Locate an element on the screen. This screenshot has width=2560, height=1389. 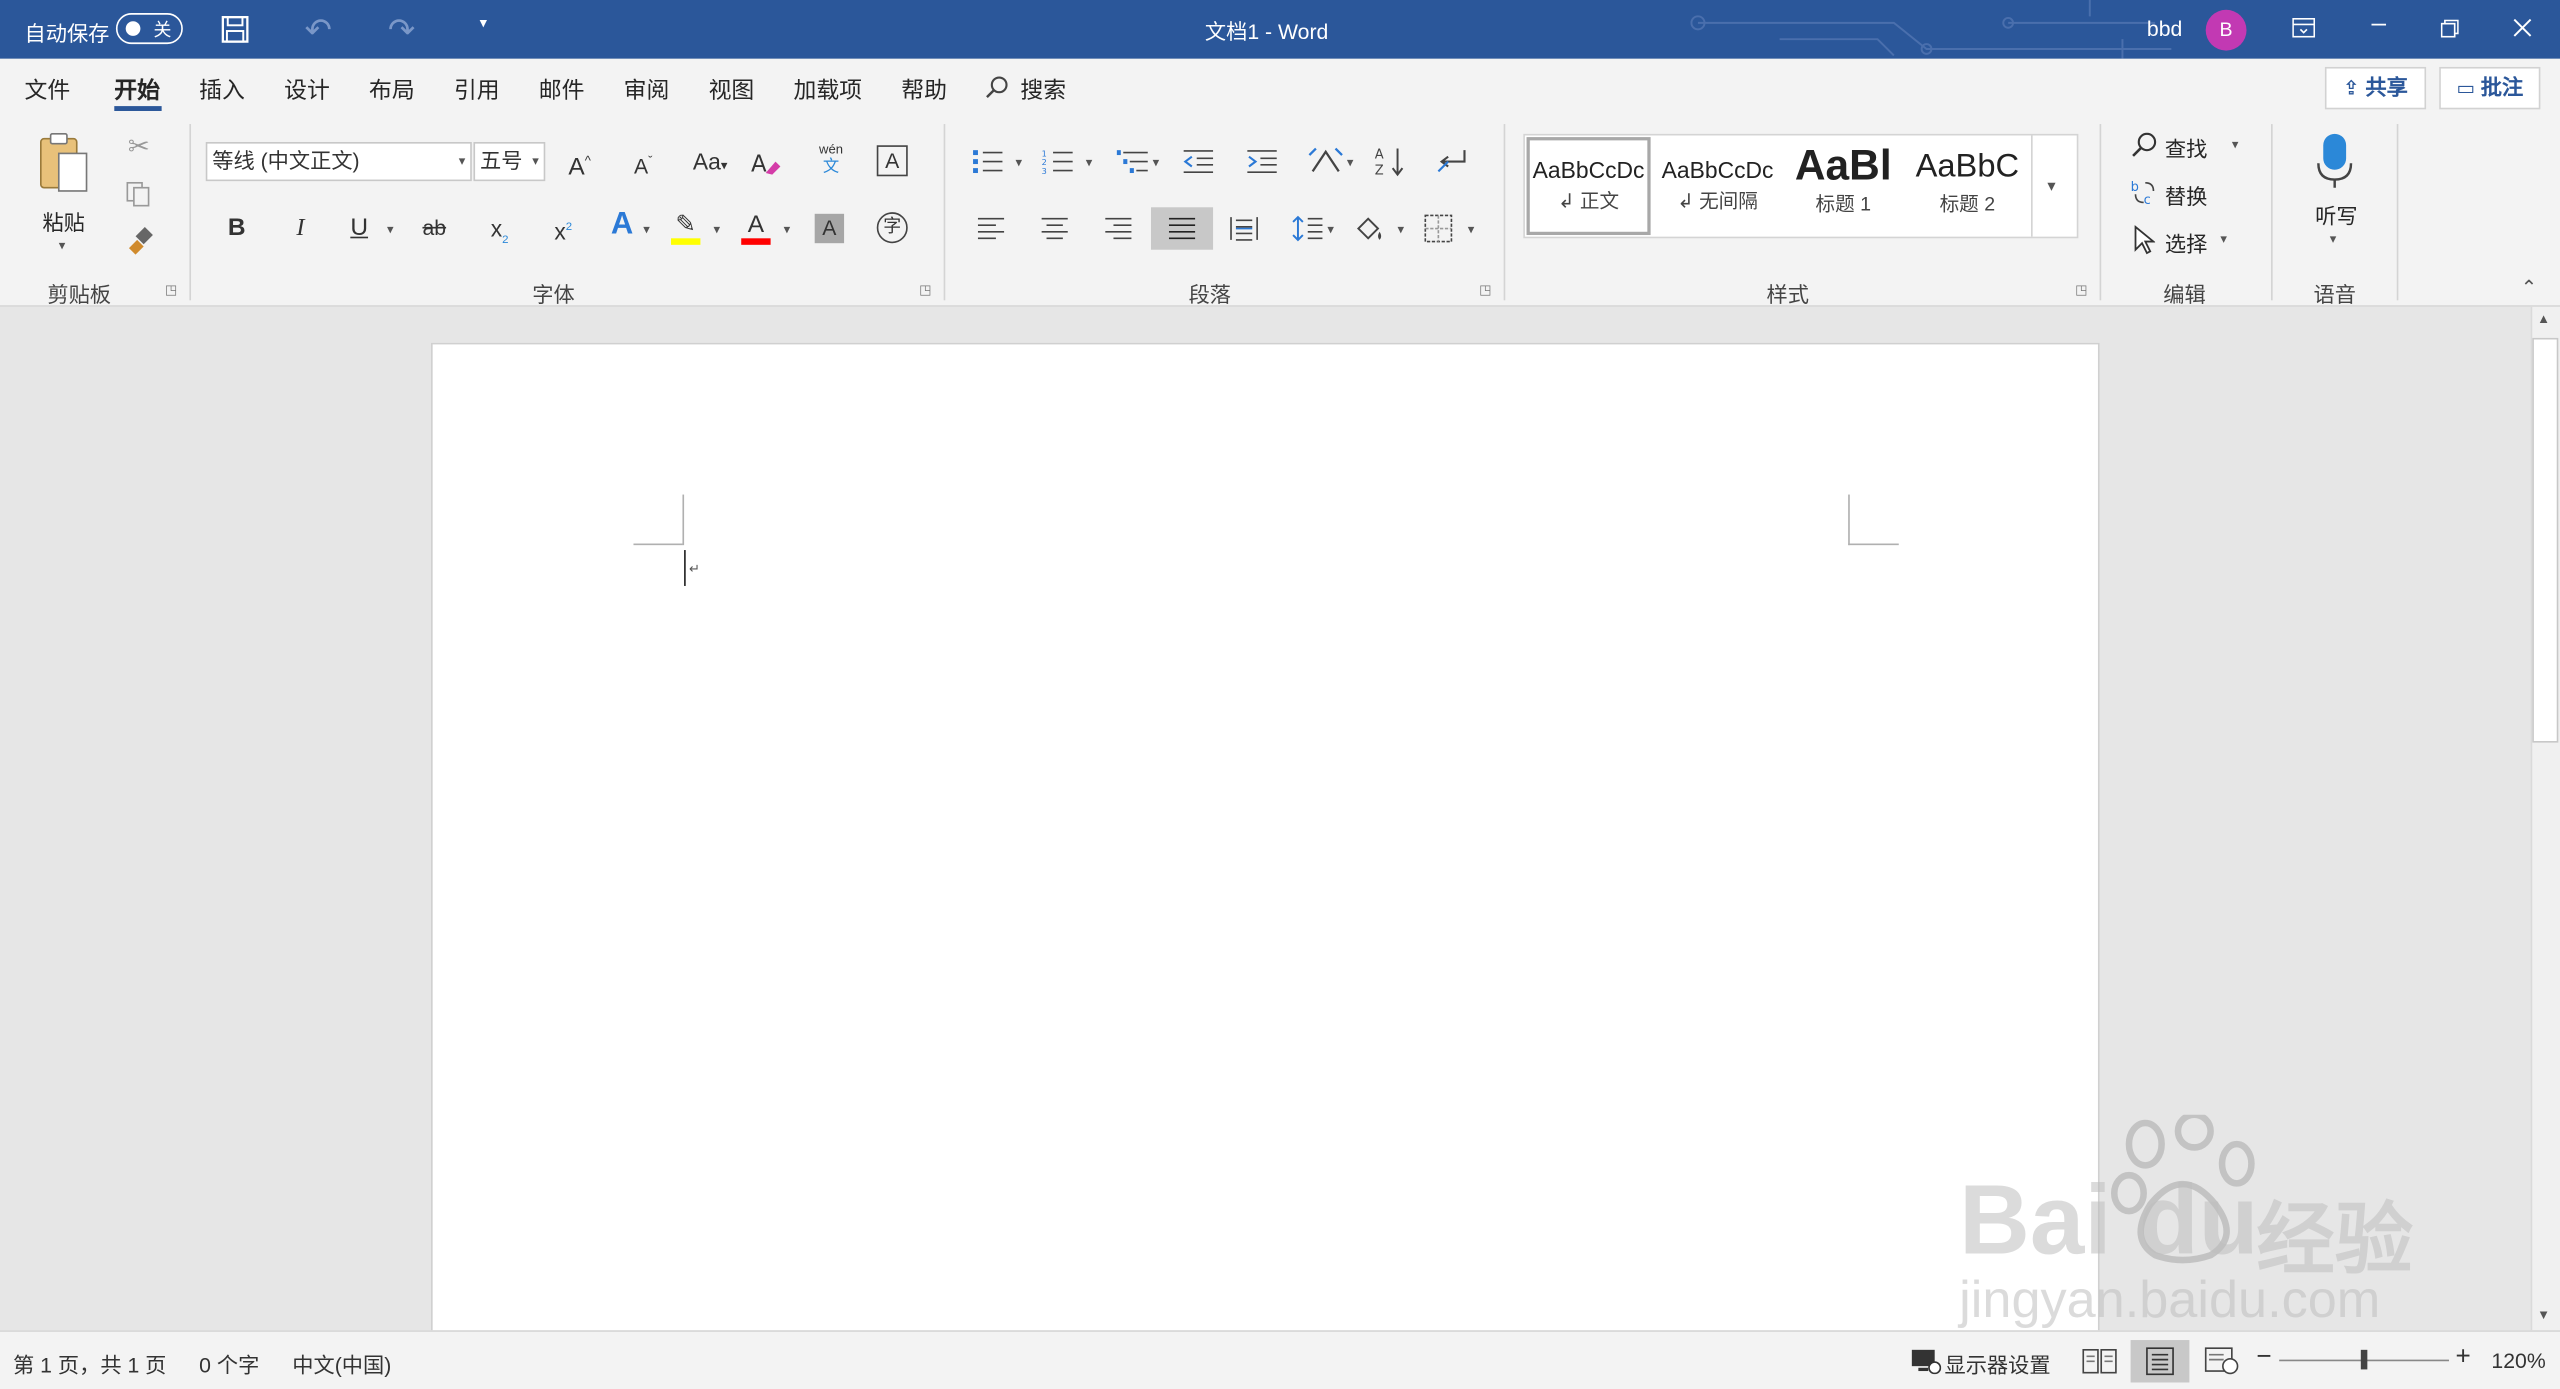
tab-layout: 布局 is located at coordinates (392, 89).